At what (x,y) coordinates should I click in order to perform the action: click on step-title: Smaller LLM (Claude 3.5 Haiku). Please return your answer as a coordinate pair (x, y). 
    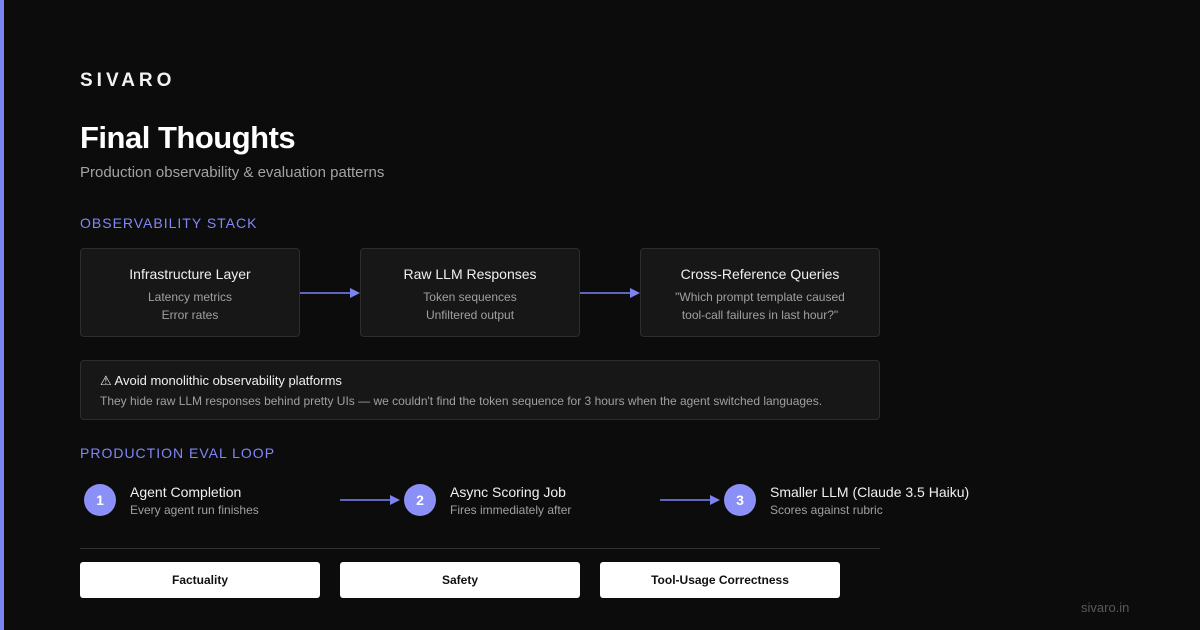
    Looking at the image, I should click on (870, 492).